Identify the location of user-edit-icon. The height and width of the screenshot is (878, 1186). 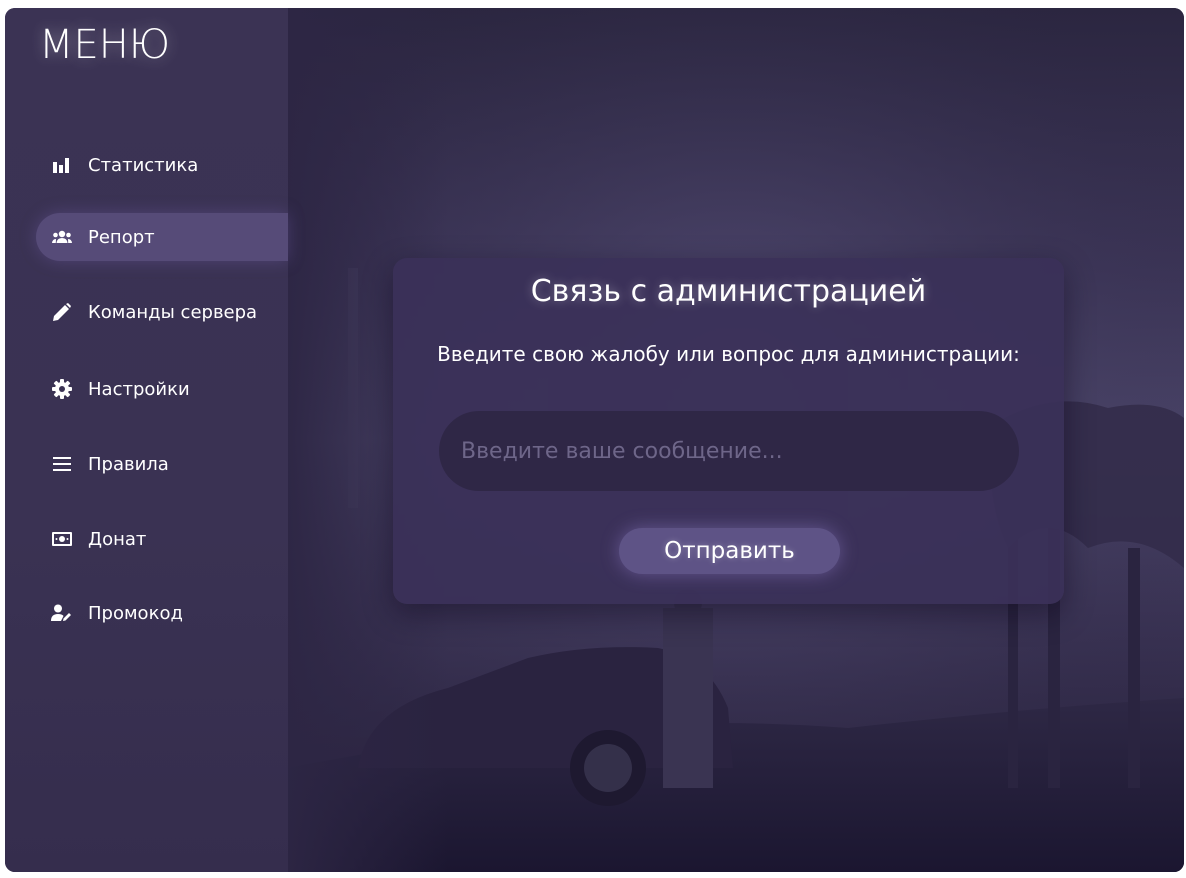
(62, 613).